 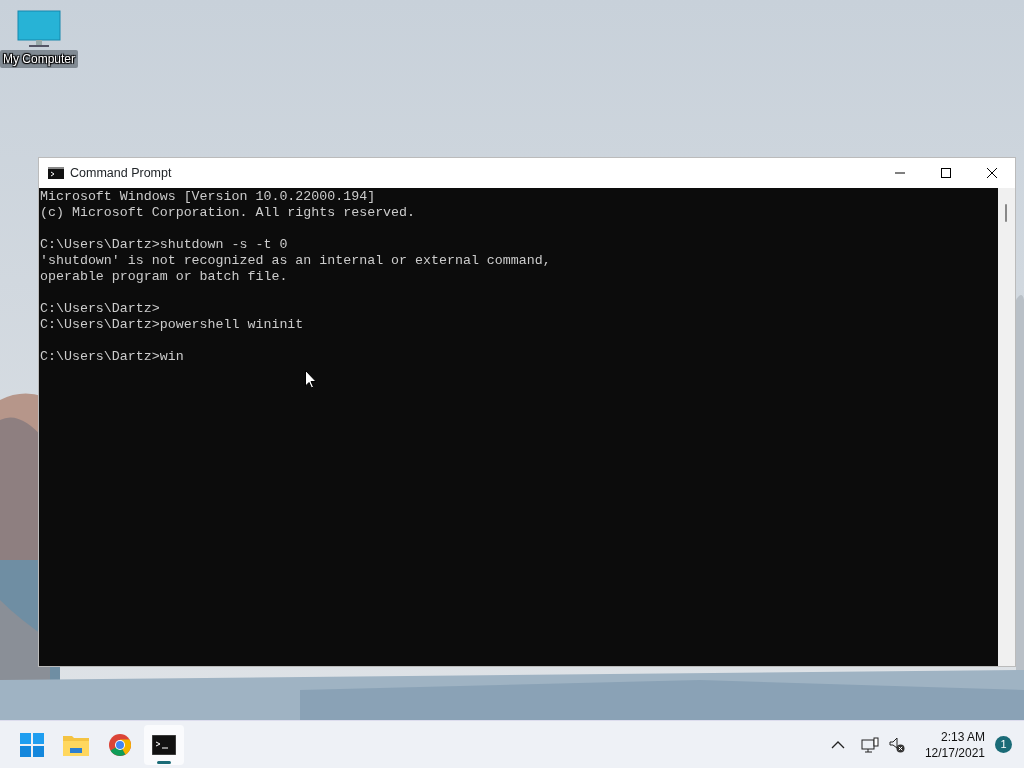 What do you see at coordinates (992, 173) in the screenshot?
I see `close-icon` at bounding box center [992, 173].